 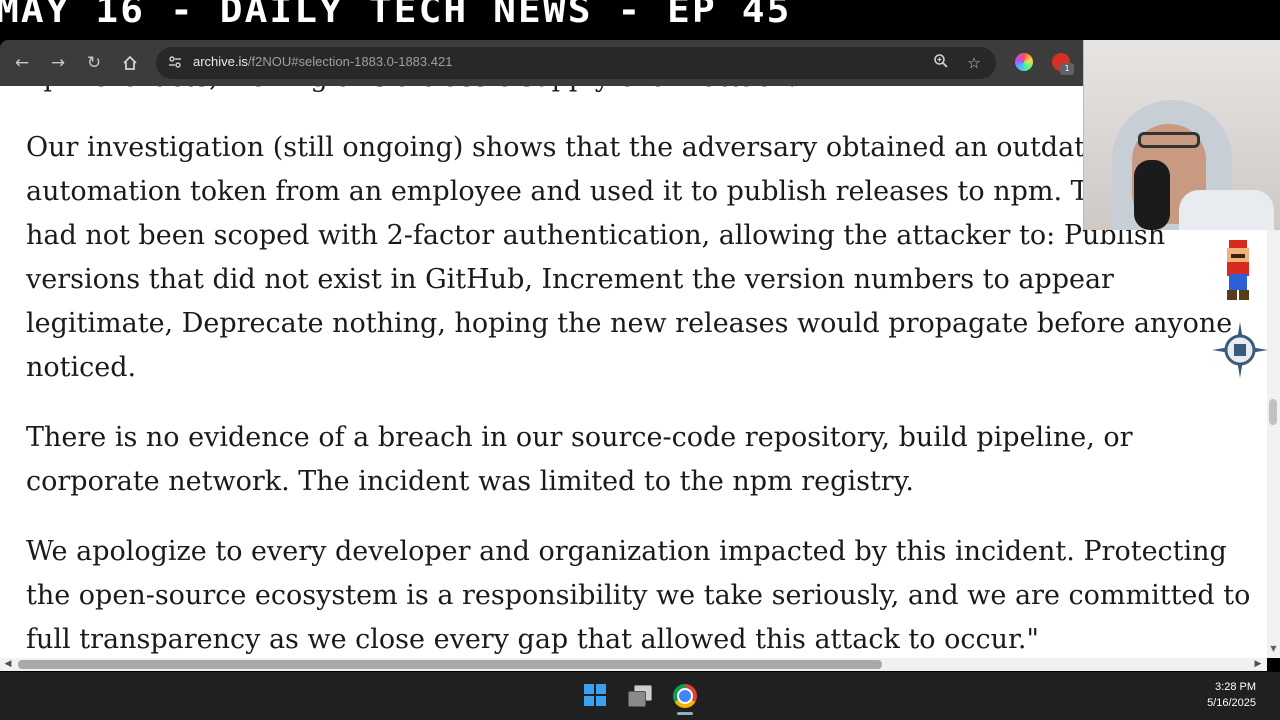 I want to click on clock-time: 3:28 PM, so click(x=1235, y=687).